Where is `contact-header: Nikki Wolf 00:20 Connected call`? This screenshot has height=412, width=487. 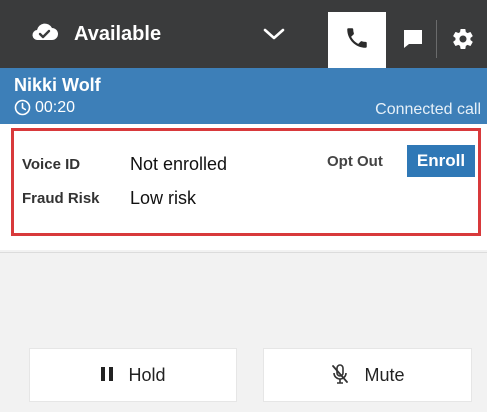
contact-header: Nikki Wolf 00:20 Connected call is located at coordinates (243, 96).